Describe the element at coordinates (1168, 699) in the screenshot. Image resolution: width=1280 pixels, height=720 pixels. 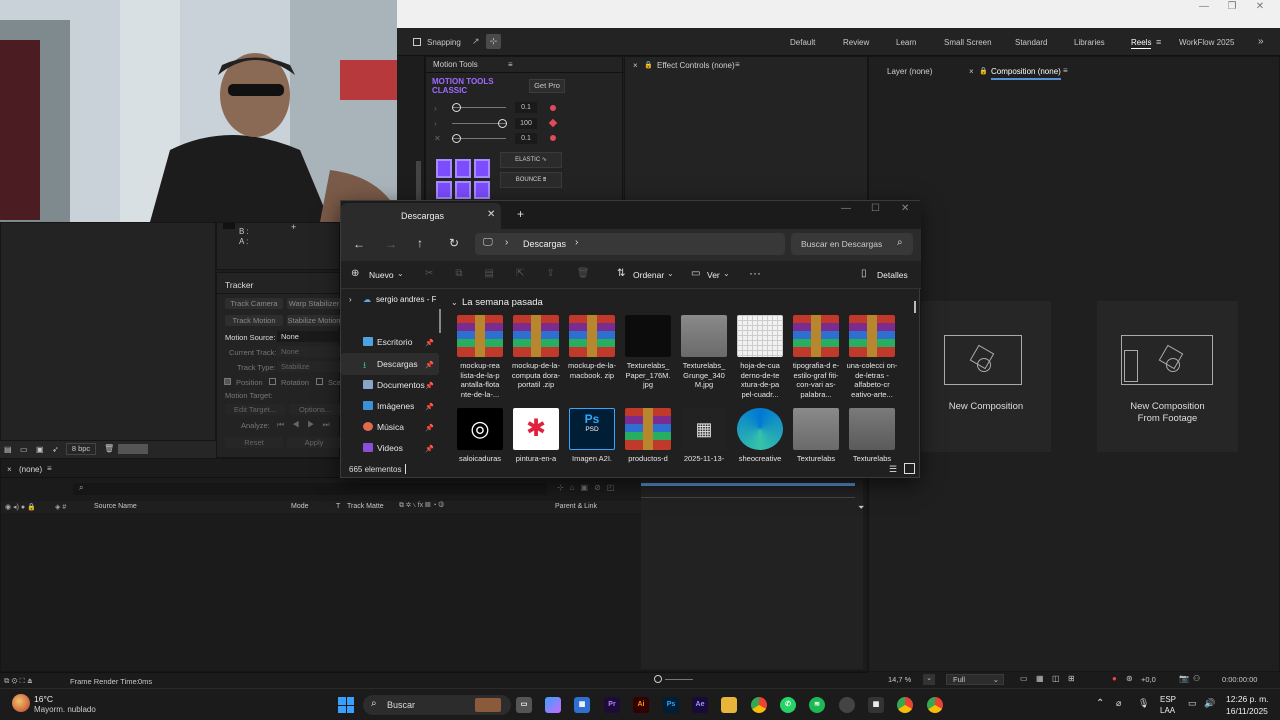
I see `language-1: ESP` at that location.